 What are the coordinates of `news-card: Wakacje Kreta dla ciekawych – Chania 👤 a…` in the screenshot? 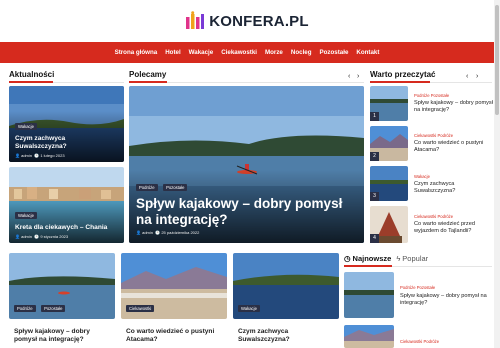 It's located at (66, 205).